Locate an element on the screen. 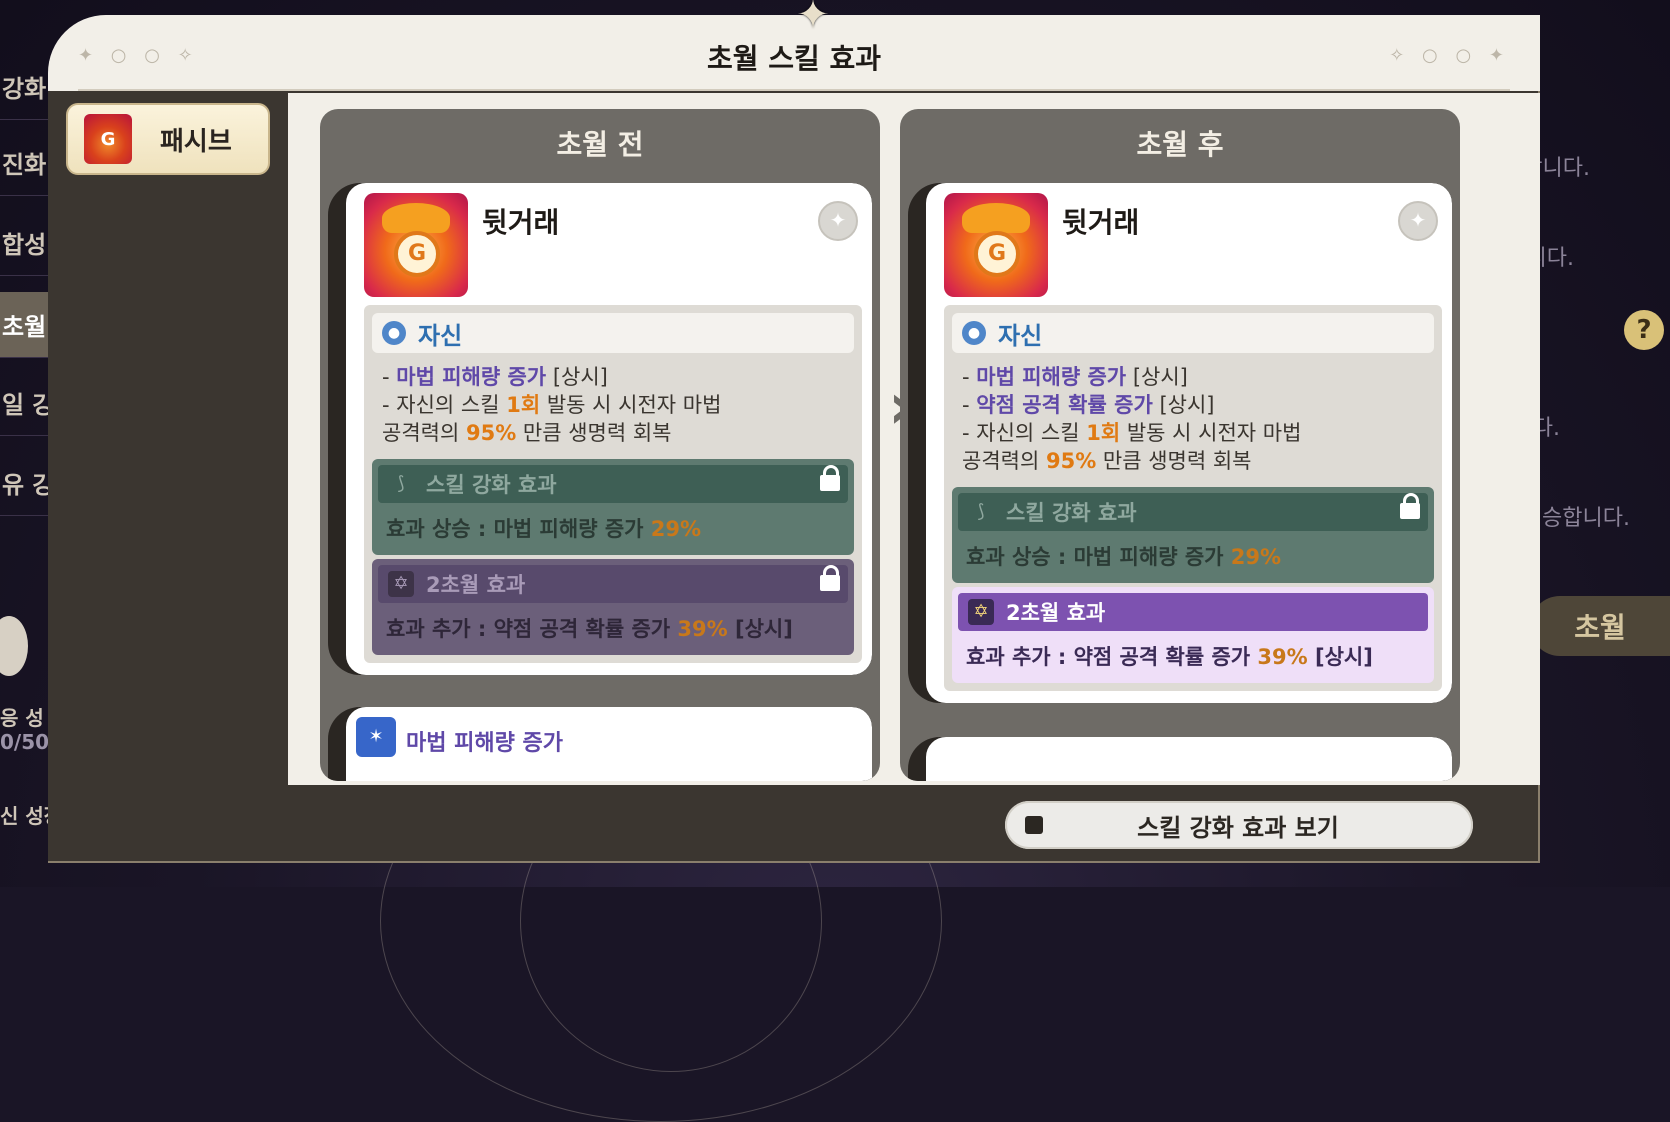 This screenshot has height=1122, width=1670. show-enhance-toggle: 스킬 강화 효과 보기 is located at coordinates (1239, 825).